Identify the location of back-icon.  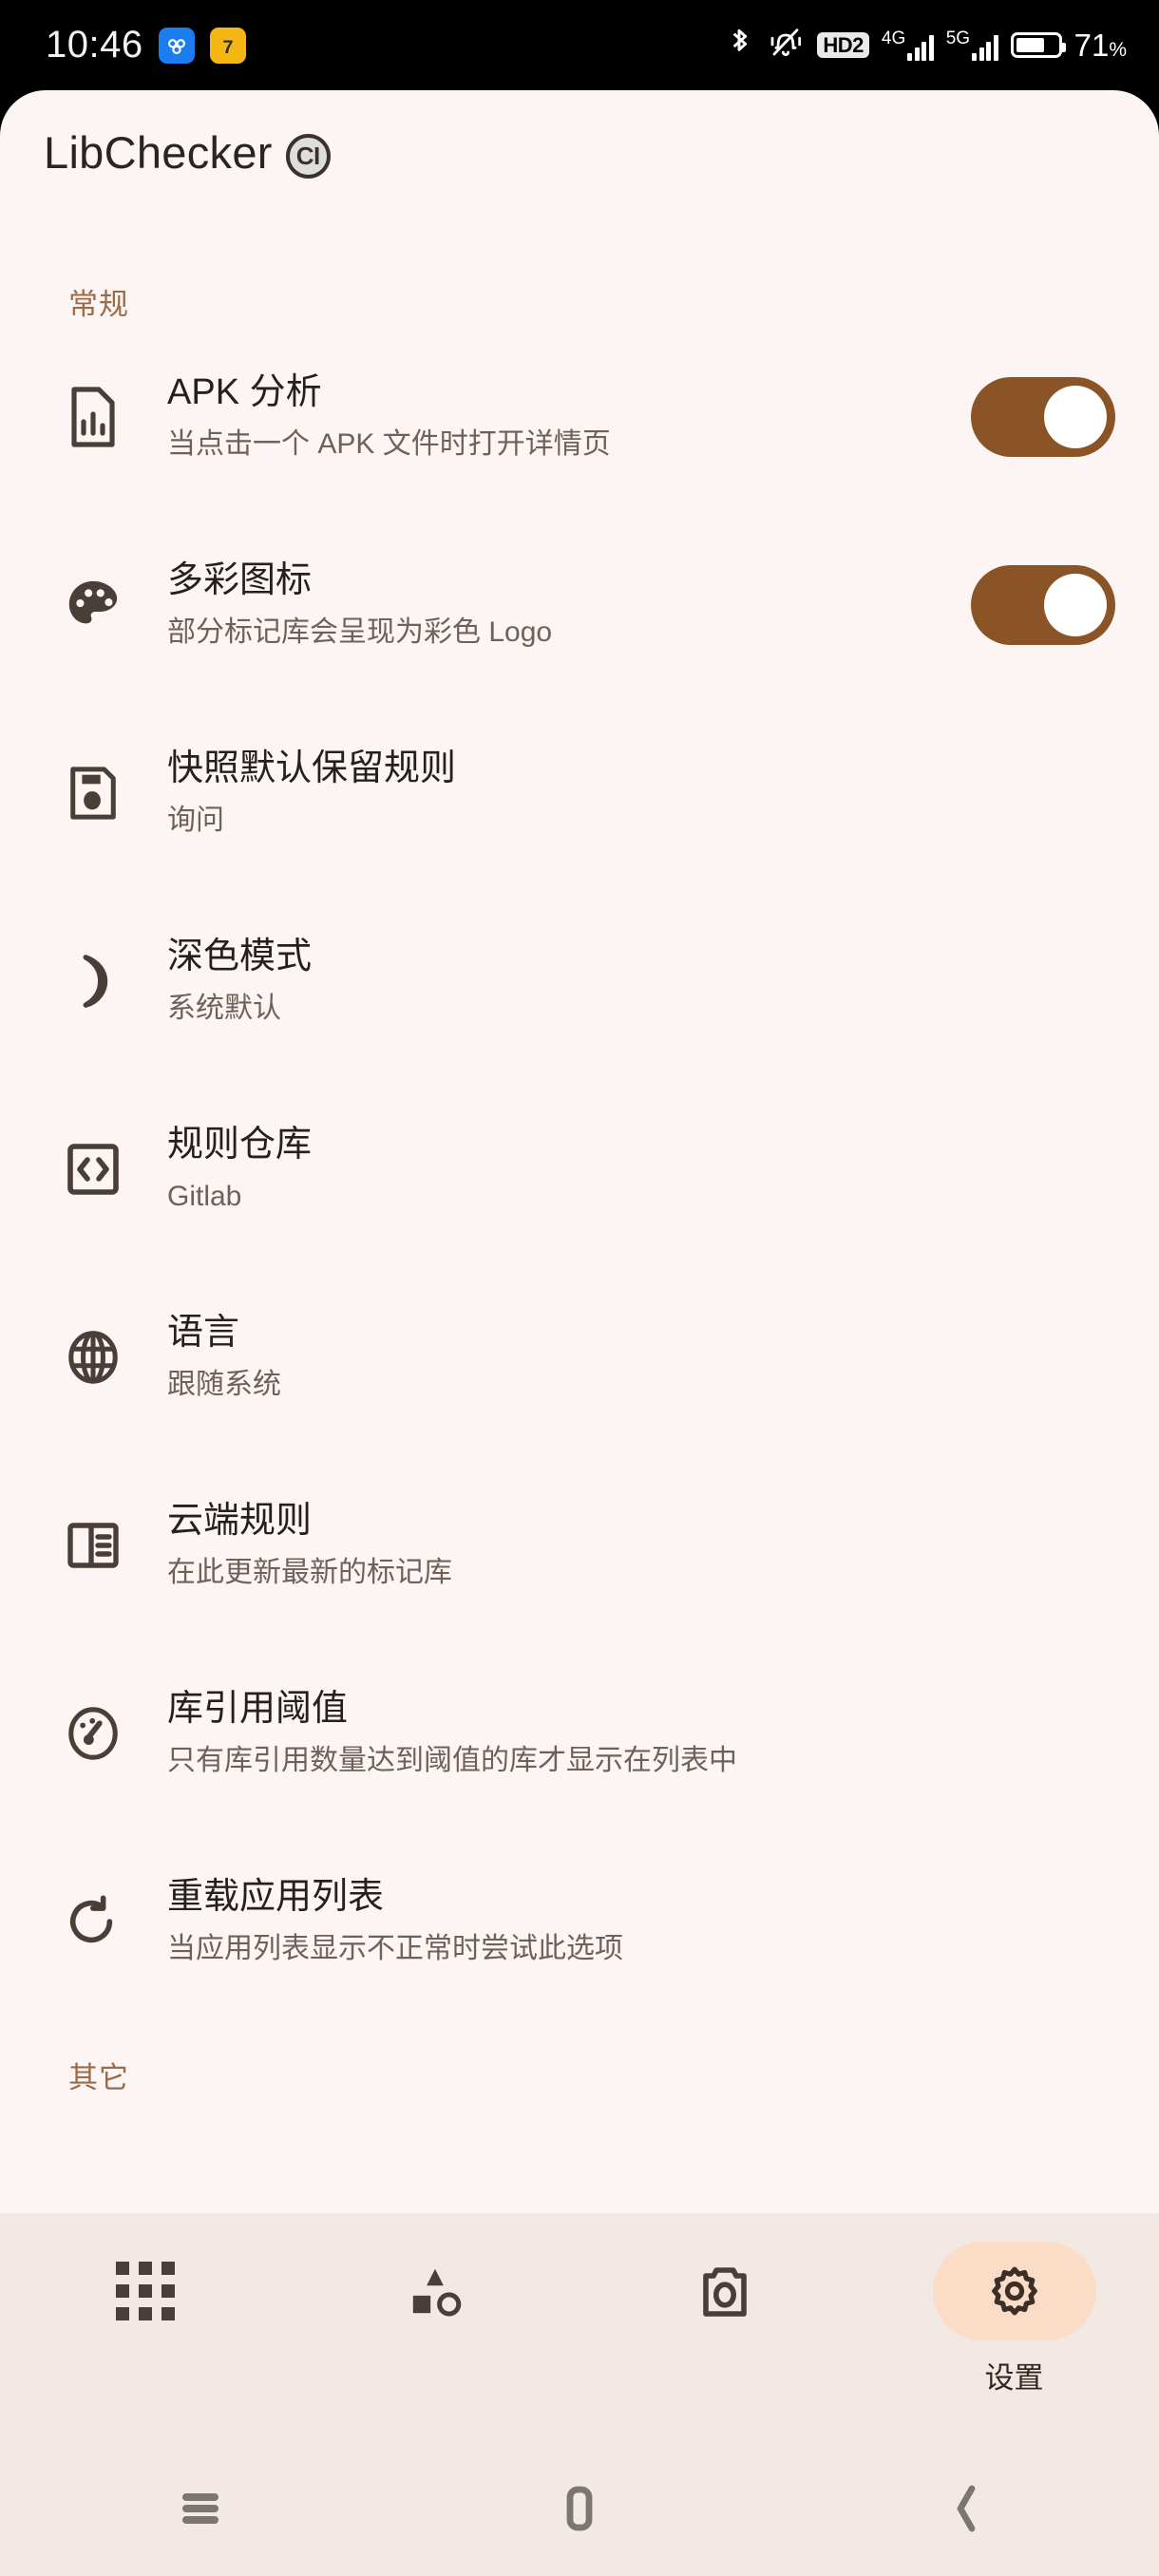
(965, 2508).